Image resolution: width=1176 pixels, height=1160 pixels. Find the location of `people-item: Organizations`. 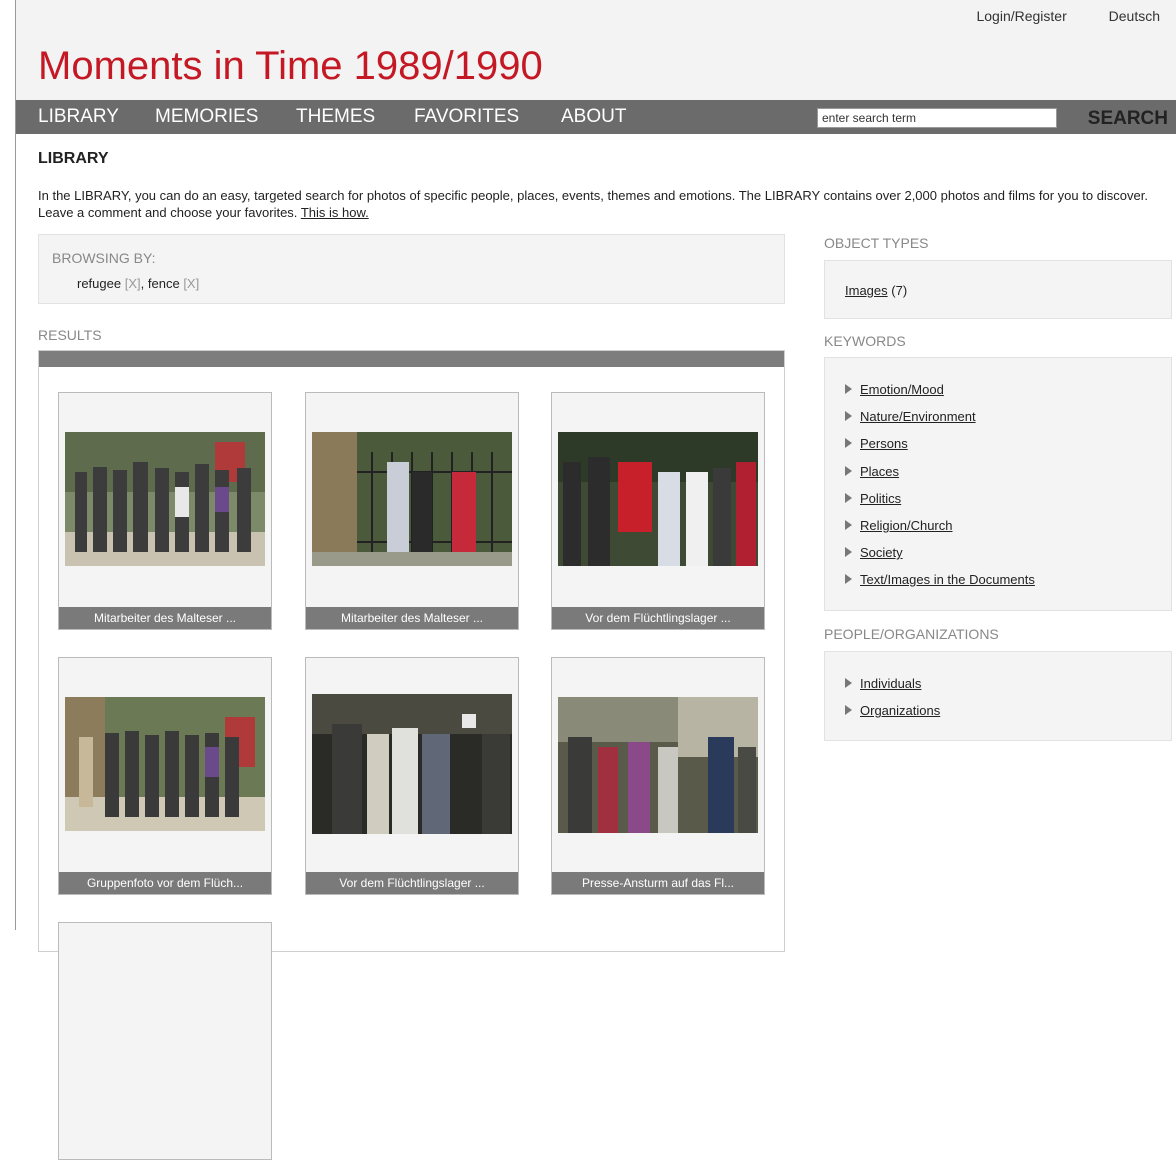

people-item: Organizations is located at coordinates (892, 710).